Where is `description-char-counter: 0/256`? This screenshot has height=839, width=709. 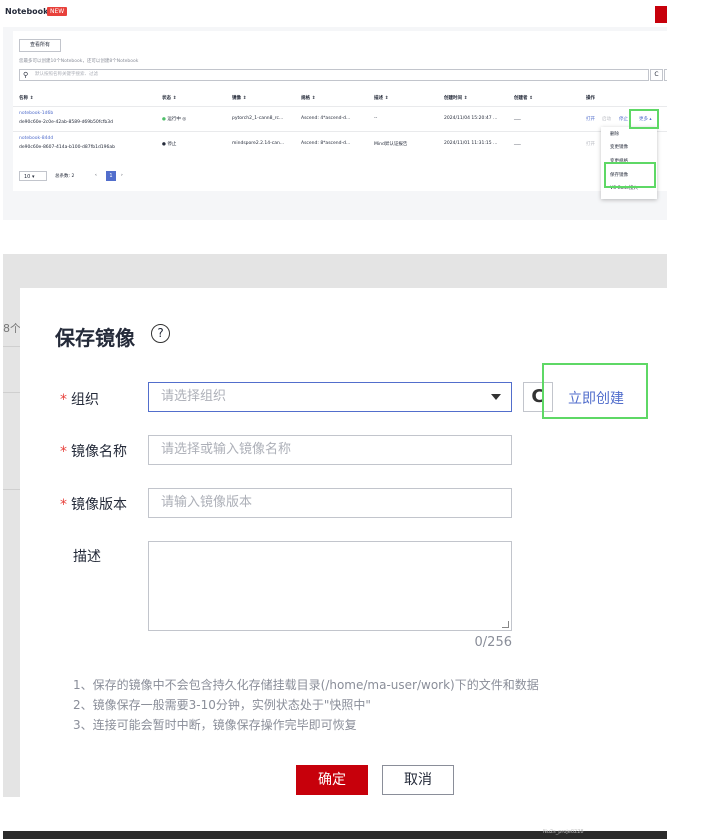 description-char-counter: 0/256 is located at coordinates (493, 642).